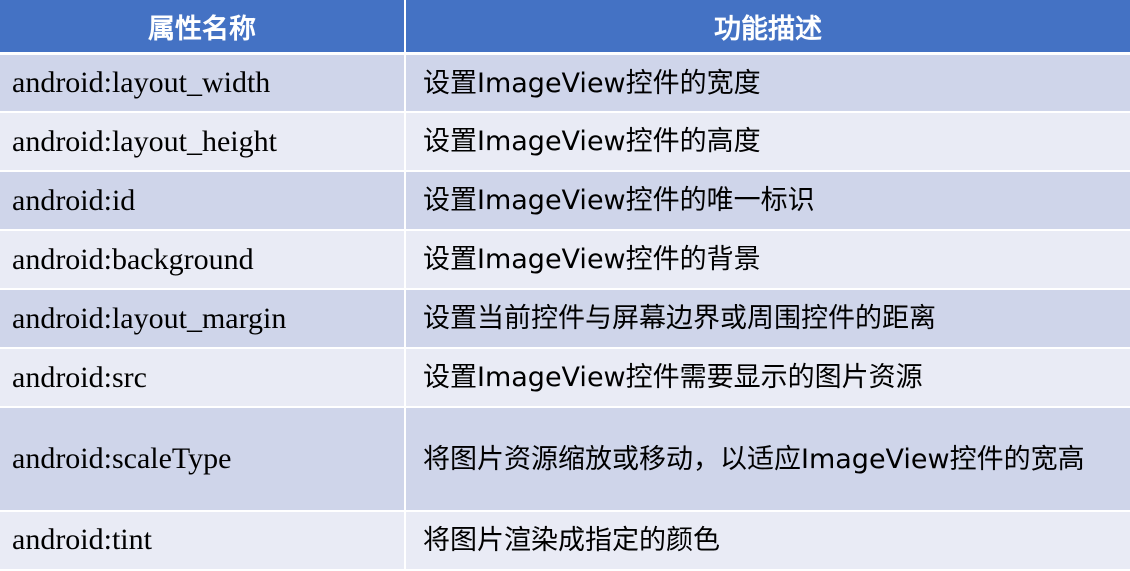 Image resolution: width=1130 pixels, height=571 pixels. Describe the element at coordinates (203, 378) in the screenshot. I see `attribute-name-cell: android:src` at that location.